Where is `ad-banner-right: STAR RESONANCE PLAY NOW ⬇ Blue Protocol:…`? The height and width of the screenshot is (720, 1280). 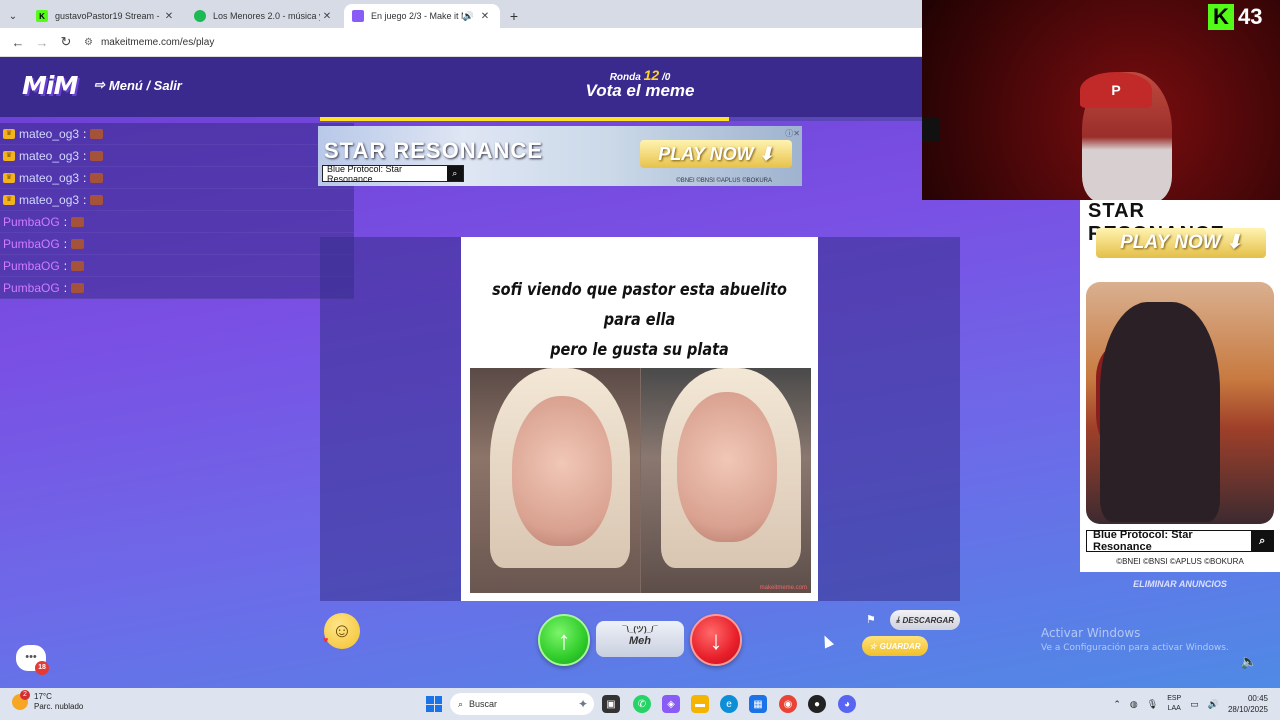 ad-banner-right: STAR RESONANCE PLAY NOW ⬇ Blue Protocol:… is located at coordinates (1180, 386).